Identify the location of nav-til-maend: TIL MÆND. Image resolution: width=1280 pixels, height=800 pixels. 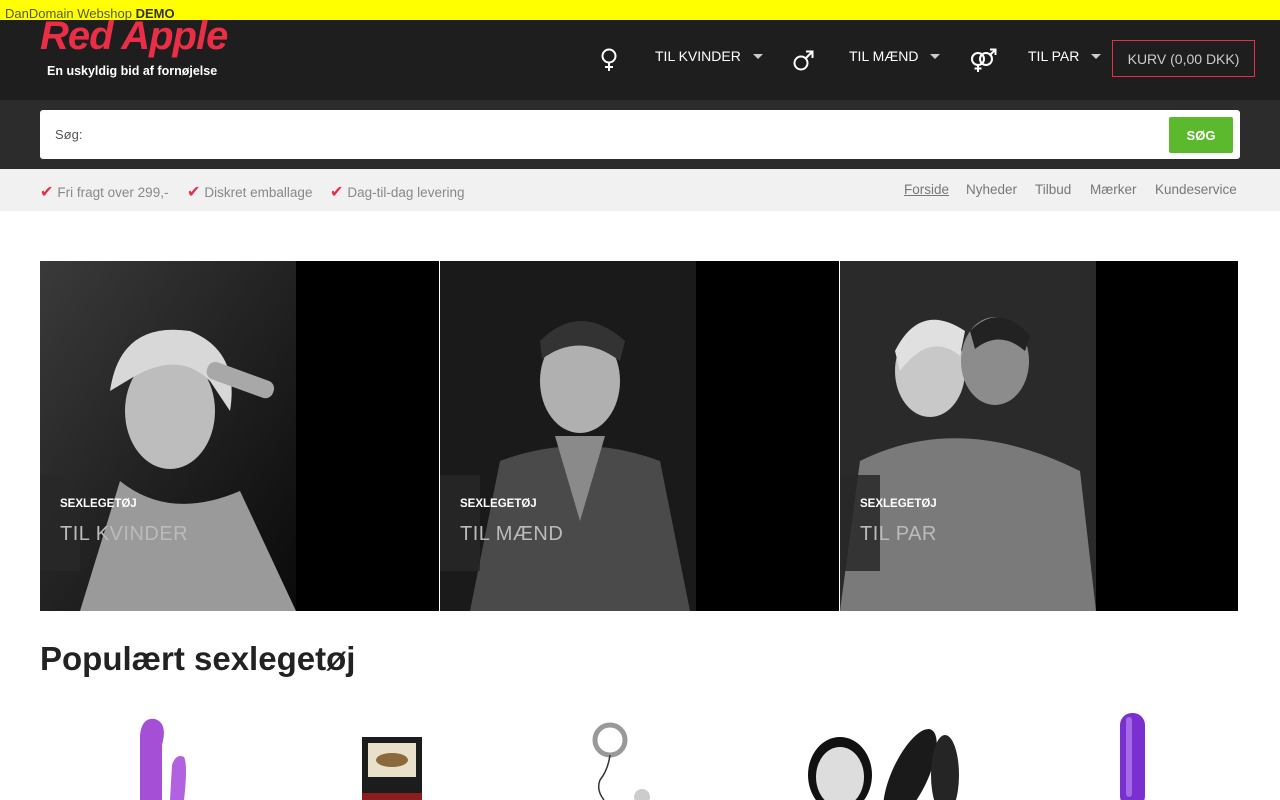
(895, 56).